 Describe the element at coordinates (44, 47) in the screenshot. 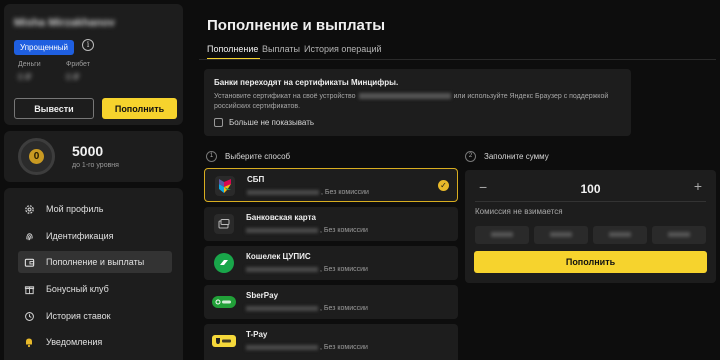

I see `status-badge: Упрощенный` at that location.